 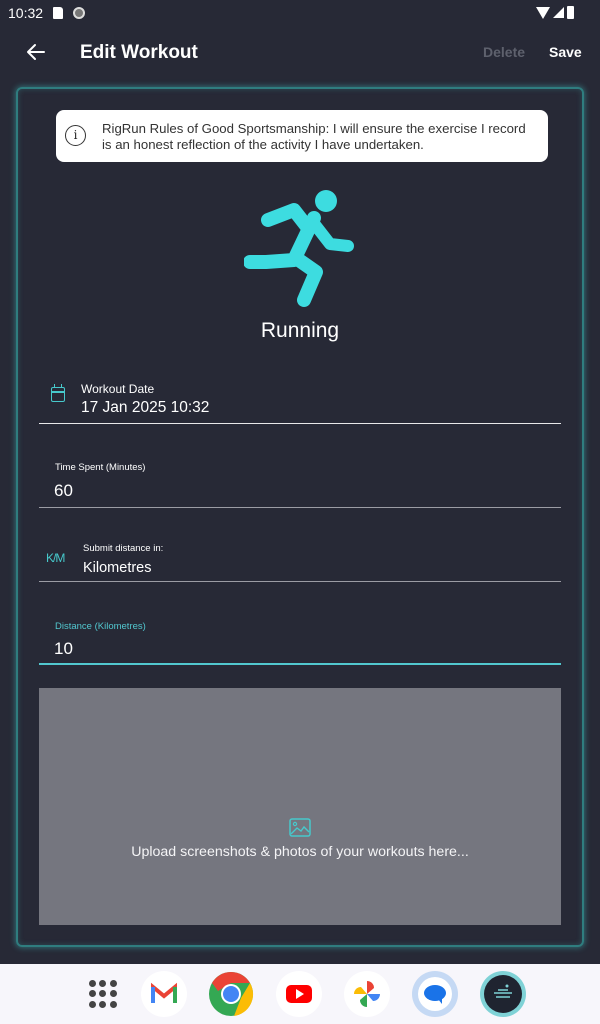 What do you see at coordinates (79, 13) in the screenshot?
I see `notification-icon` at bounding box center [79, 13].